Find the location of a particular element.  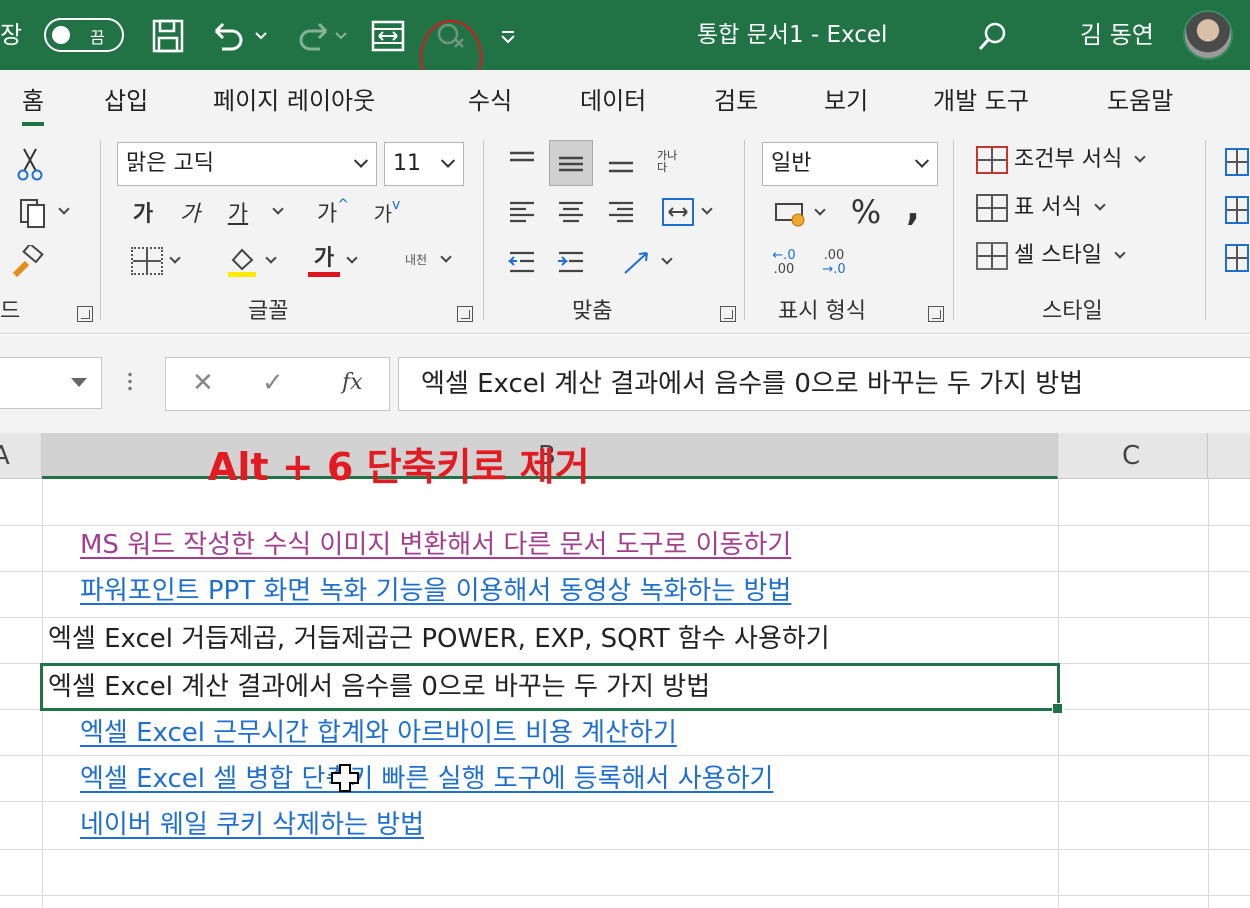

borders-button is located at coordinates (155, 261).